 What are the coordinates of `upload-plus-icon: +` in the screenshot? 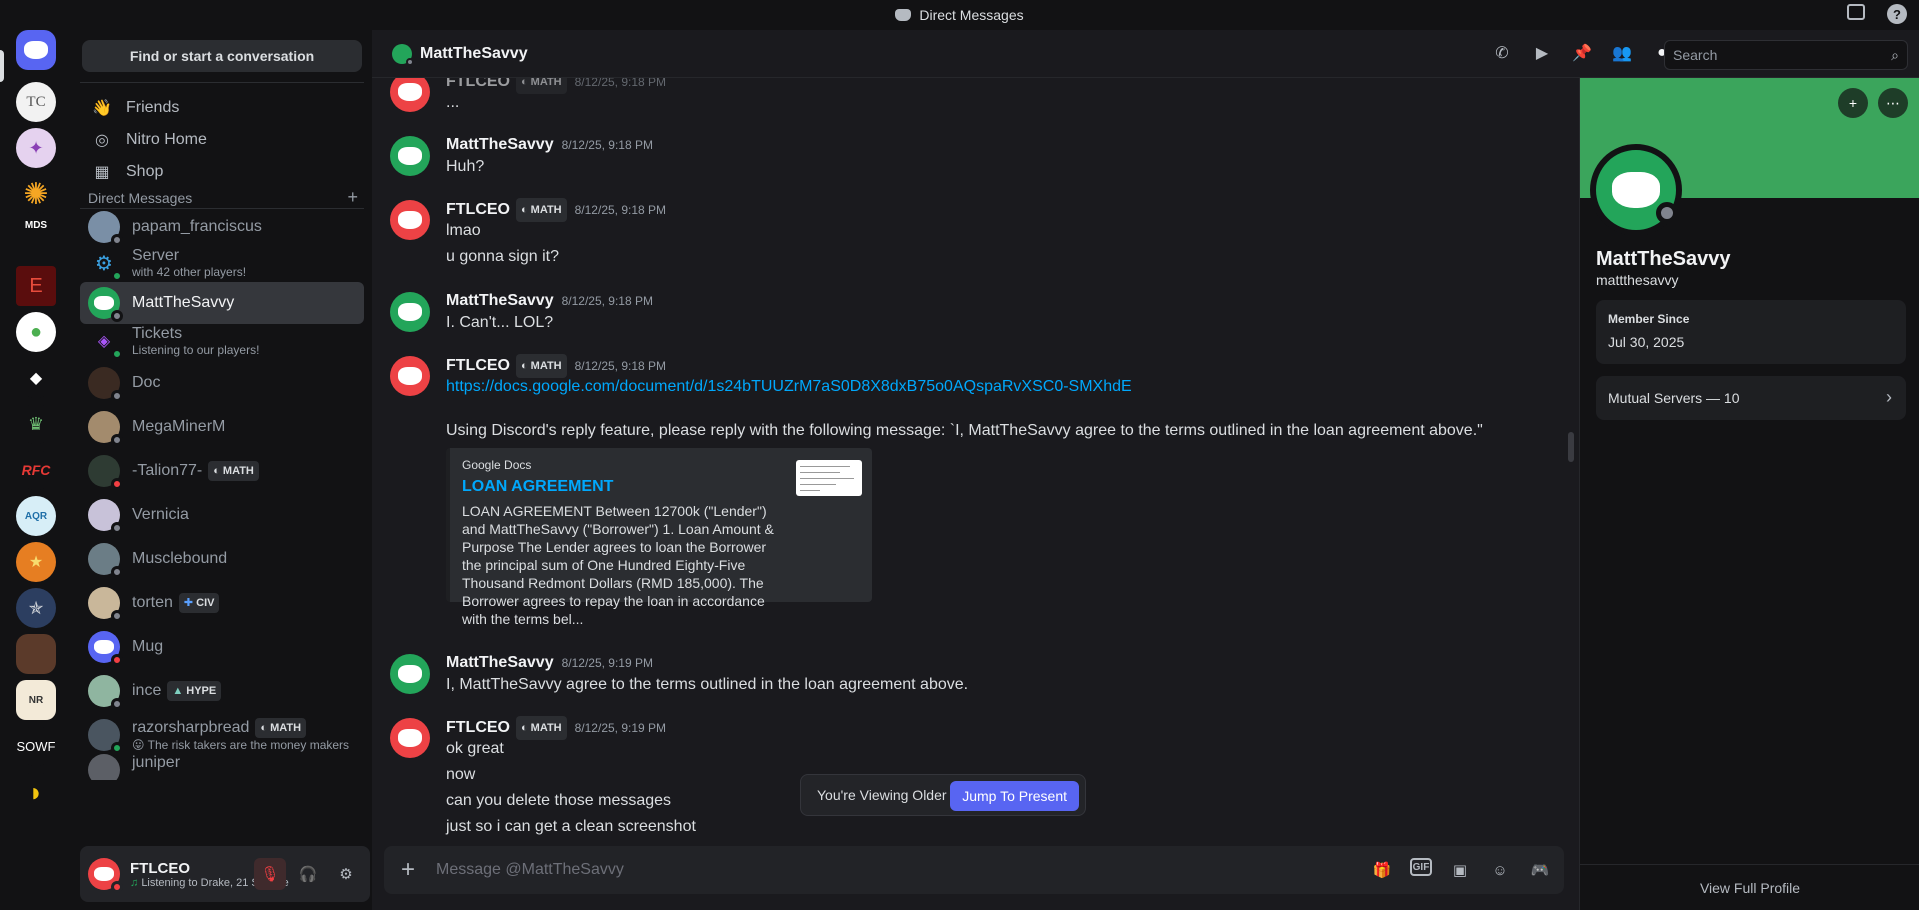 It's located at (408, 870).